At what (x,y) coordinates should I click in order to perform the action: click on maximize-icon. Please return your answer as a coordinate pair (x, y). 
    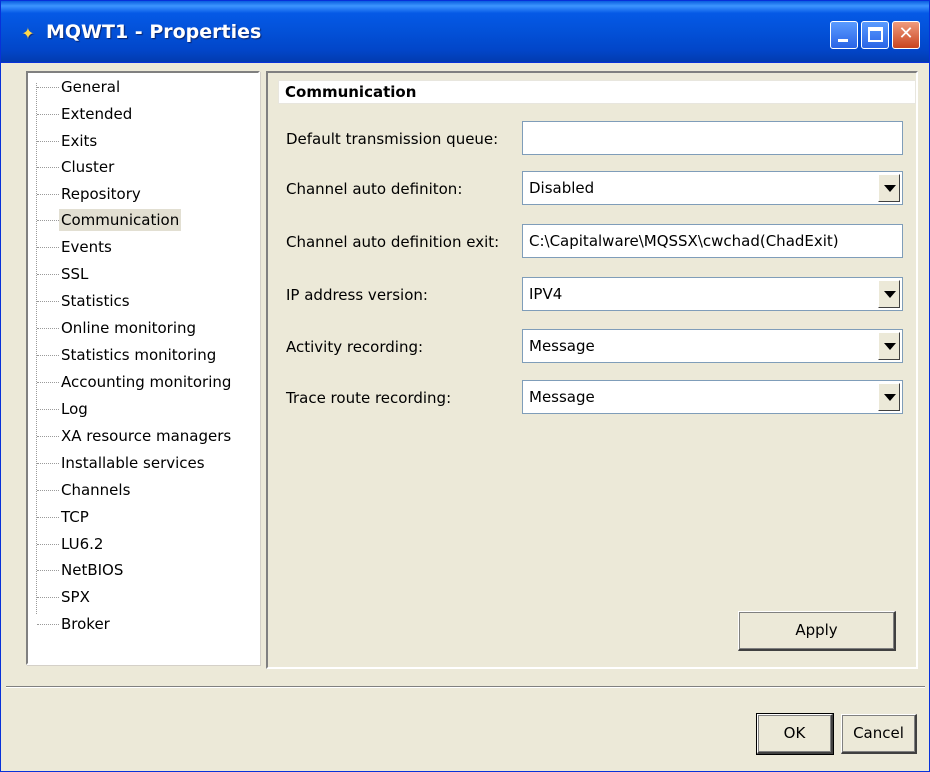
    Looking at the image, I should click on (875, 34).